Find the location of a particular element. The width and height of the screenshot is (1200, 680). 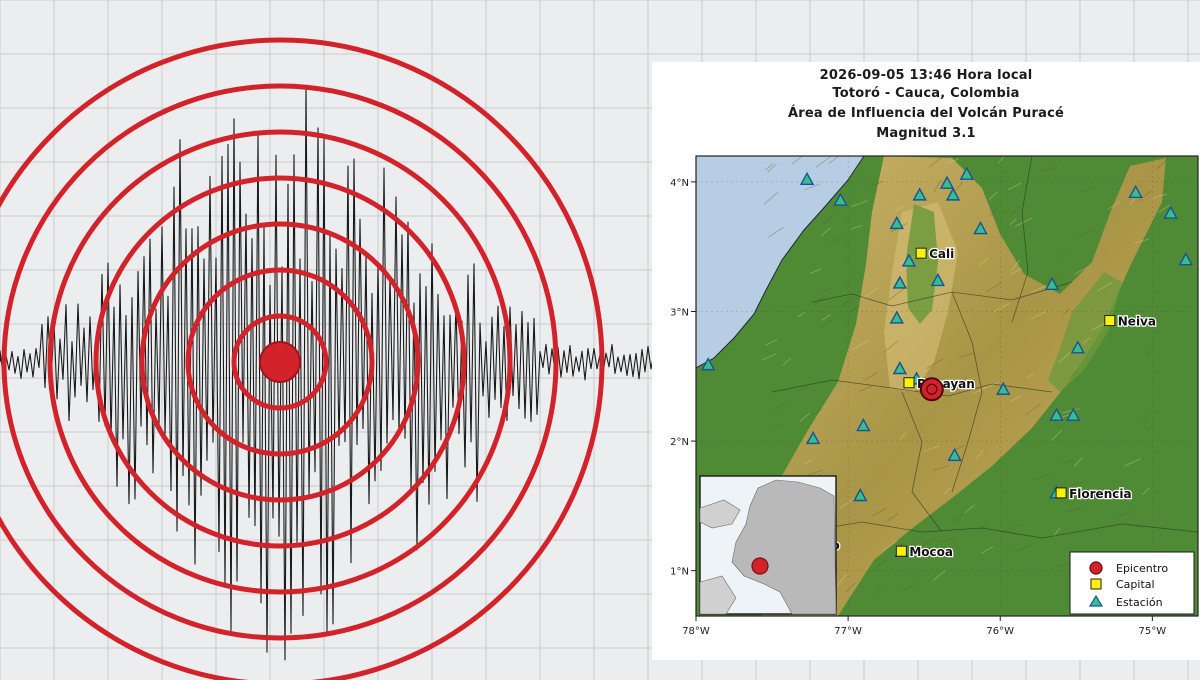

epicenter-layer is located at coordinates (931, 389).